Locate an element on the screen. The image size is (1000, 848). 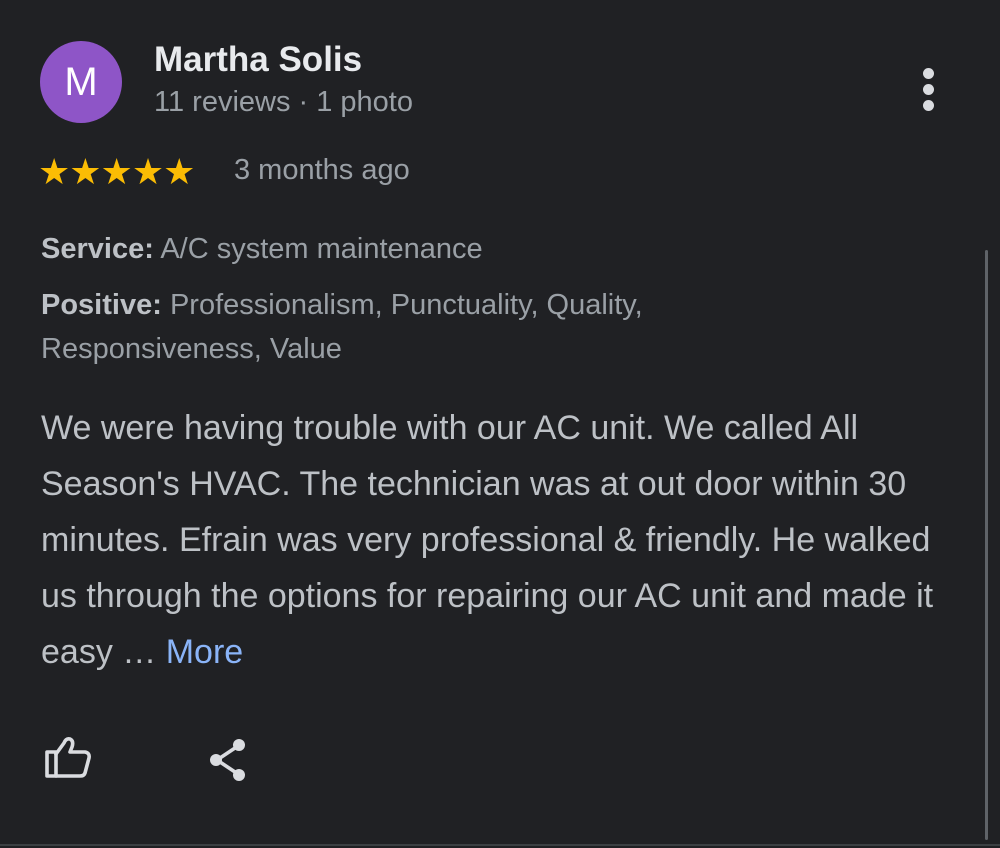
service-attribute: Service: A/C system maintenance is located at coordinates (262, 249).